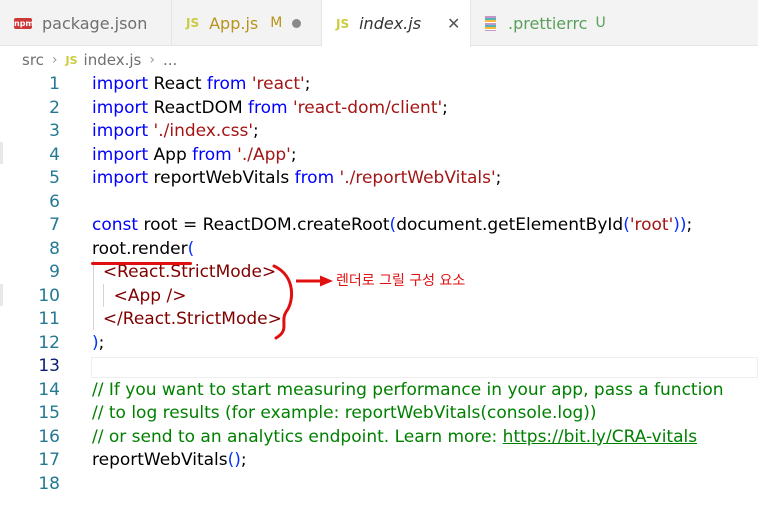 This screenshot has width=758, height=507. What do you see at coordinates (326, 281) in the screenshot?
I see `annotation-arrow-head` at bounding box center [326, 281].